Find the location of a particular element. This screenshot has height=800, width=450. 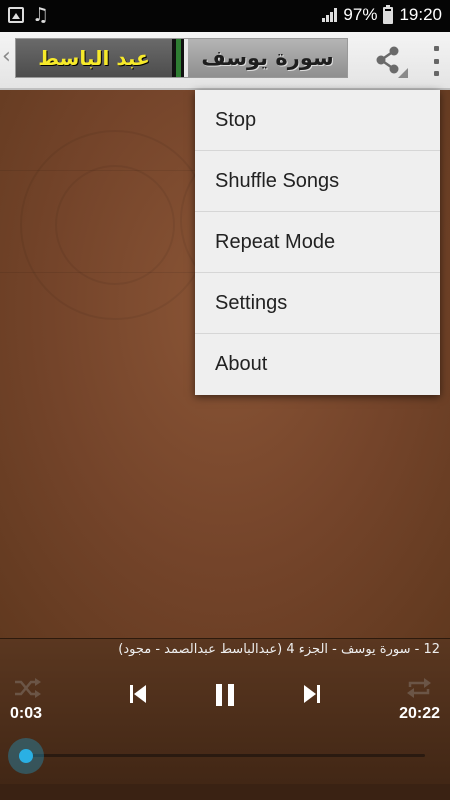

total-duration: 20:22 is located at coordinates (419, 713).